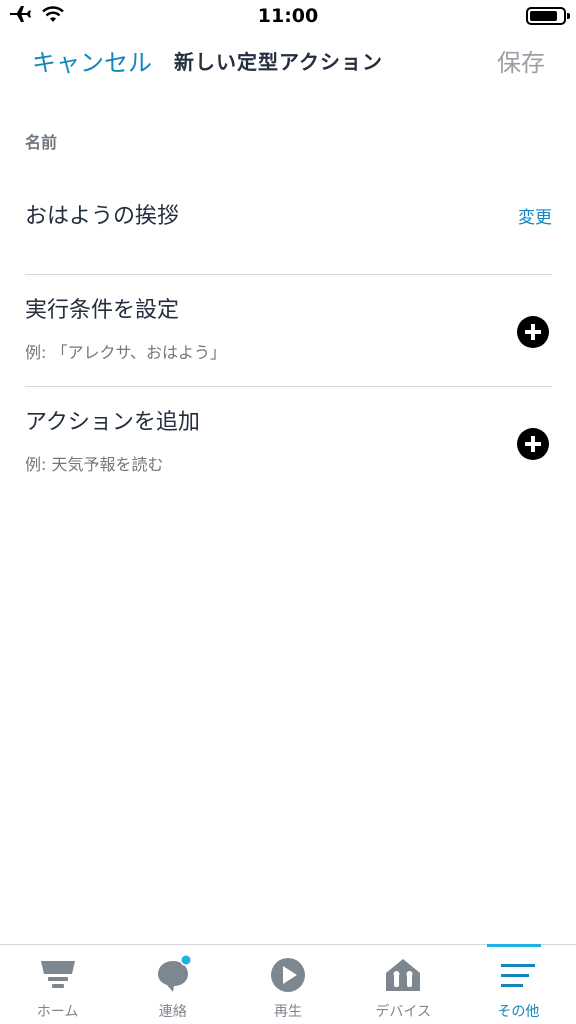 The width and height of the screenshot is (576, 1024). What do you see at coordinates (513, 945) in the screenshot?
I see `active-tab-indicator` at bounding box center [513, 945].